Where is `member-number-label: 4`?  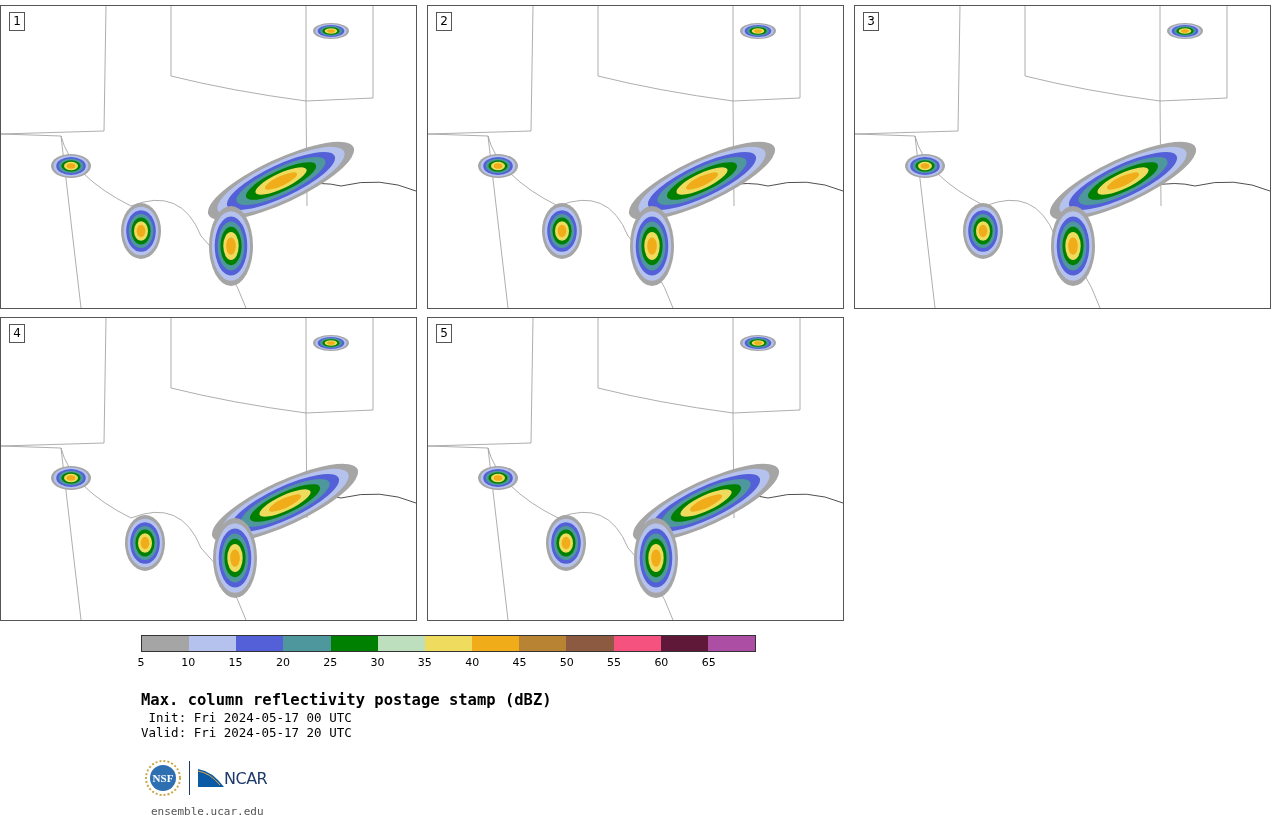 member-number-label: 4 is located at coordinates (17, 333).